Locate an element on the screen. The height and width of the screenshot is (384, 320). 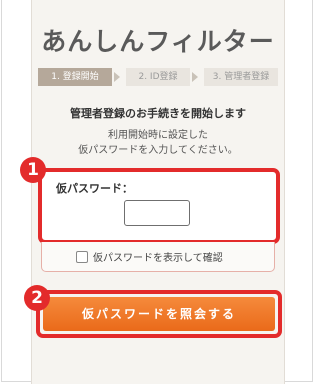
step-1: 1. 登録開始 is located at coordinates (75, 77).